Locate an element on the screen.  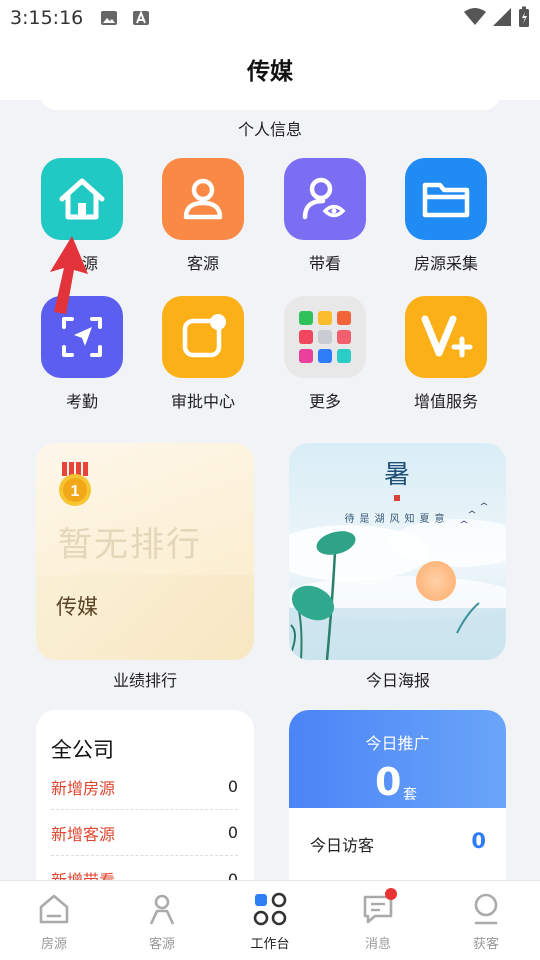
promotion-count: 0 is located at coordinates (388, 782).